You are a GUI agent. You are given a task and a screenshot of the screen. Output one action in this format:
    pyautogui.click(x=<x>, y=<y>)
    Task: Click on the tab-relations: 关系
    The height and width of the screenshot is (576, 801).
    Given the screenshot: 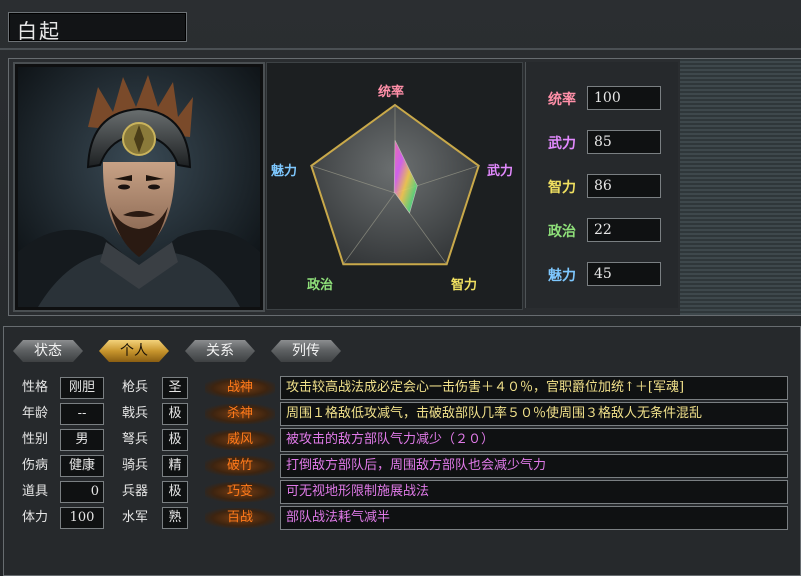 What is the action you would take?
    pyautogui.click(x=220, y=351)
    